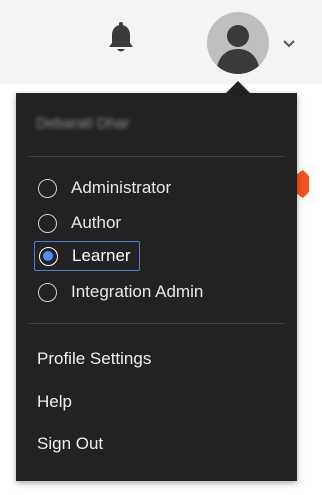 This screenshot has height=495, width=322. What do you see at coordinates (96, 222) in the screenshot?
I see `role-label: Author` at bounding box center [96, 222].